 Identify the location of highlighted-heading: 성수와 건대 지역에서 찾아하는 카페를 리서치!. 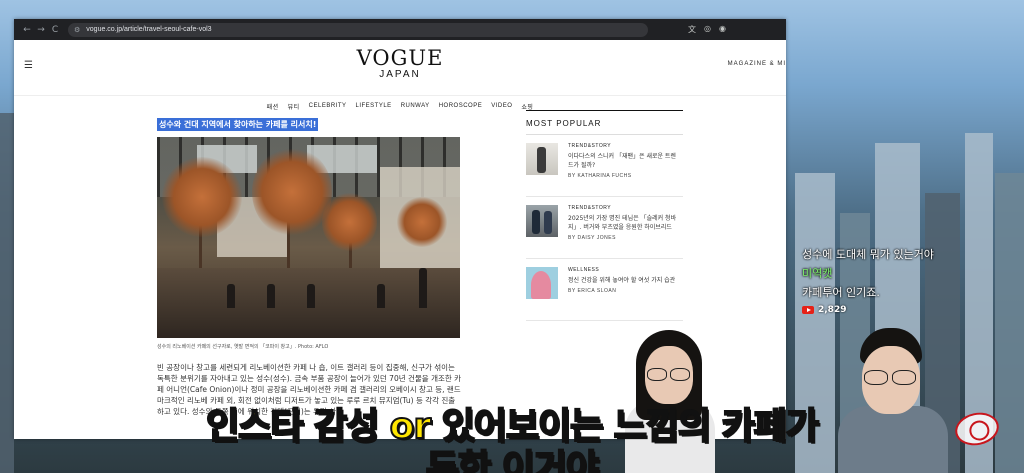
(238, 124).